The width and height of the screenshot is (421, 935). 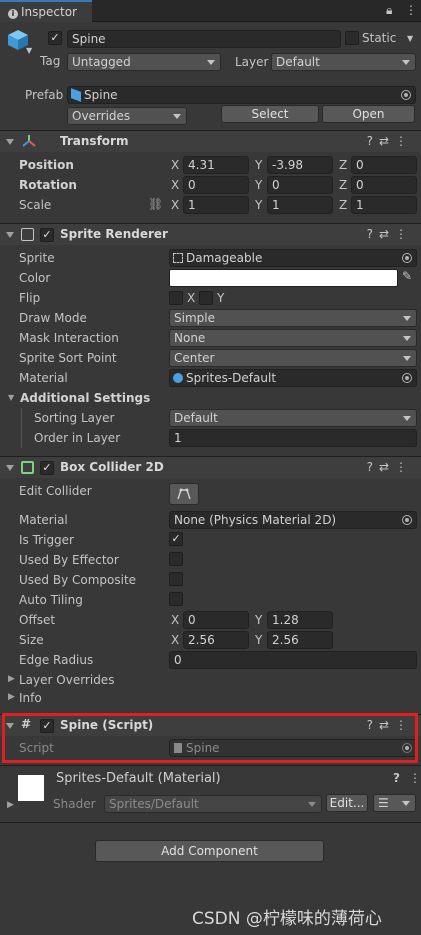 What do you see at coordinates (27, 467) in the screenshot?
I see `box-collider-icon` at bounding box center [27, 467].